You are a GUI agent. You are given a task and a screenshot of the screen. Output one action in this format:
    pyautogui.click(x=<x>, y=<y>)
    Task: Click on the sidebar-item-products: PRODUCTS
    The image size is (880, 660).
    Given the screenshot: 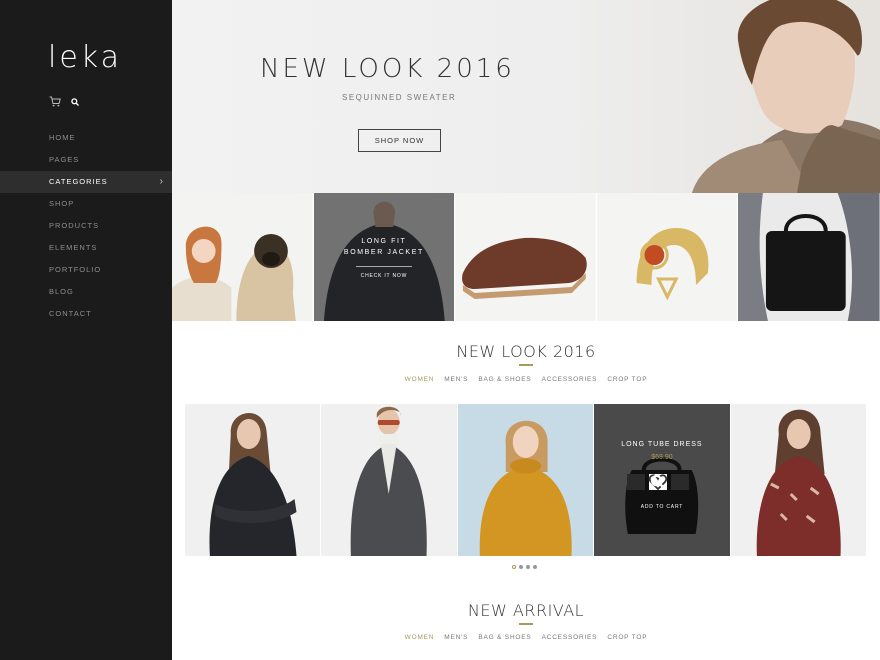 What is the action you would take?
    pyautogui.click(x=86, y=226)
    